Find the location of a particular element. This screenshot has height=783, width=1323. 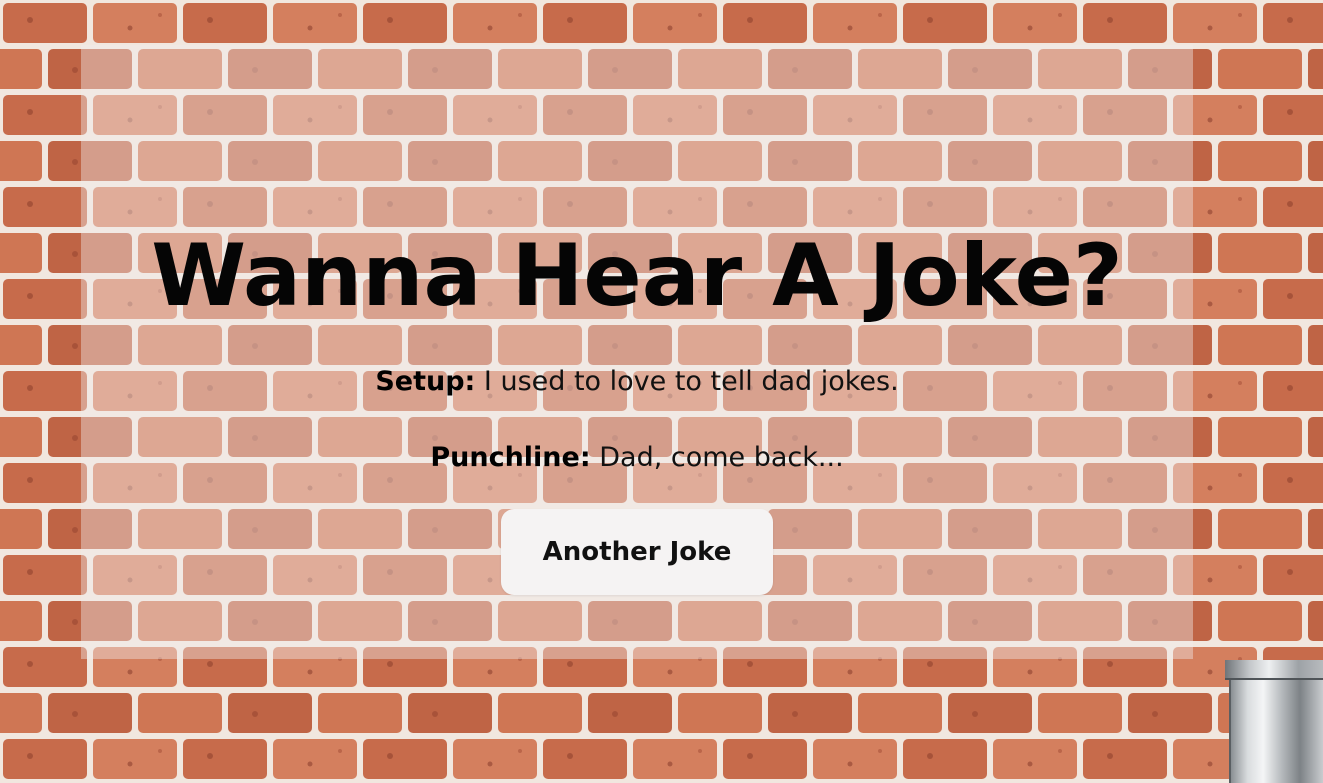

punchline-label: Punchline: is located at coordinates (510, 457).